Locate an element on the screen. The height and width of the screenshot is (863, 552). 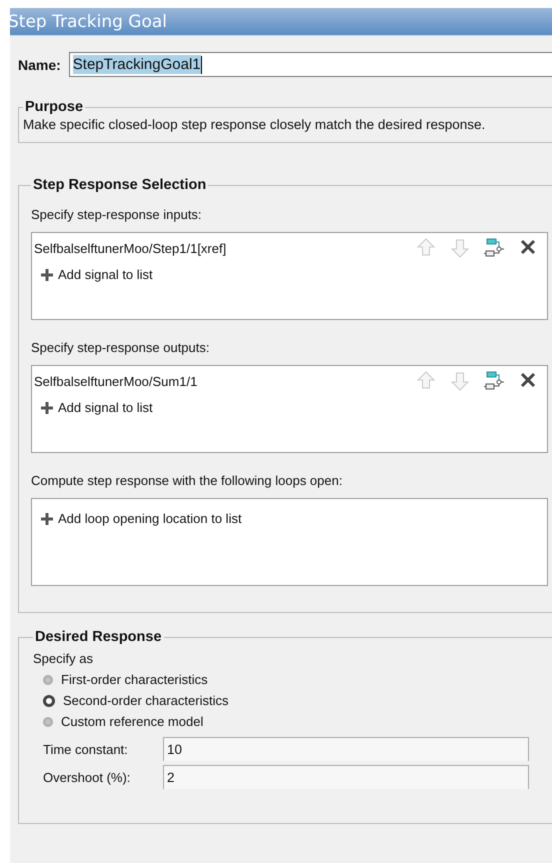
section-title: Purpose is located at coordinates (54, 107).